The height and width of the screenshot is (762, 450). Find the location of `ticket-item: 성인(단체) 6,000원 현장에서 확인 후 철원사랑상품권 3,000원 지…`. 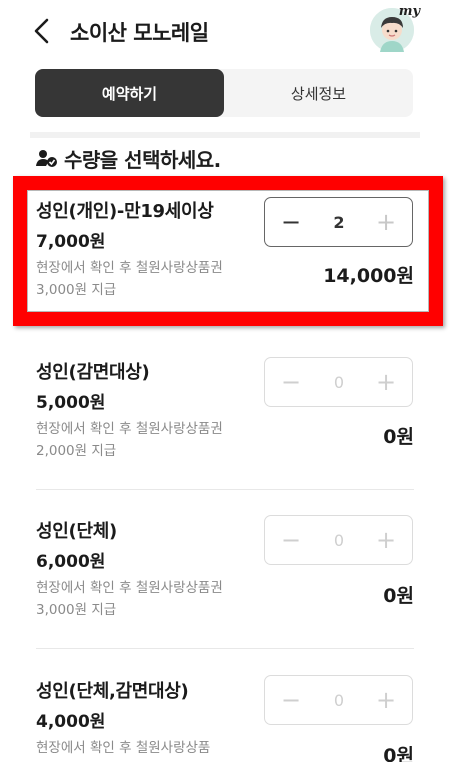

ticket-item: 성인(단체) 6,000원 현장에서 확인 후 철원사랑상품권 3,000원 지… is located at coordinates (225, 571).